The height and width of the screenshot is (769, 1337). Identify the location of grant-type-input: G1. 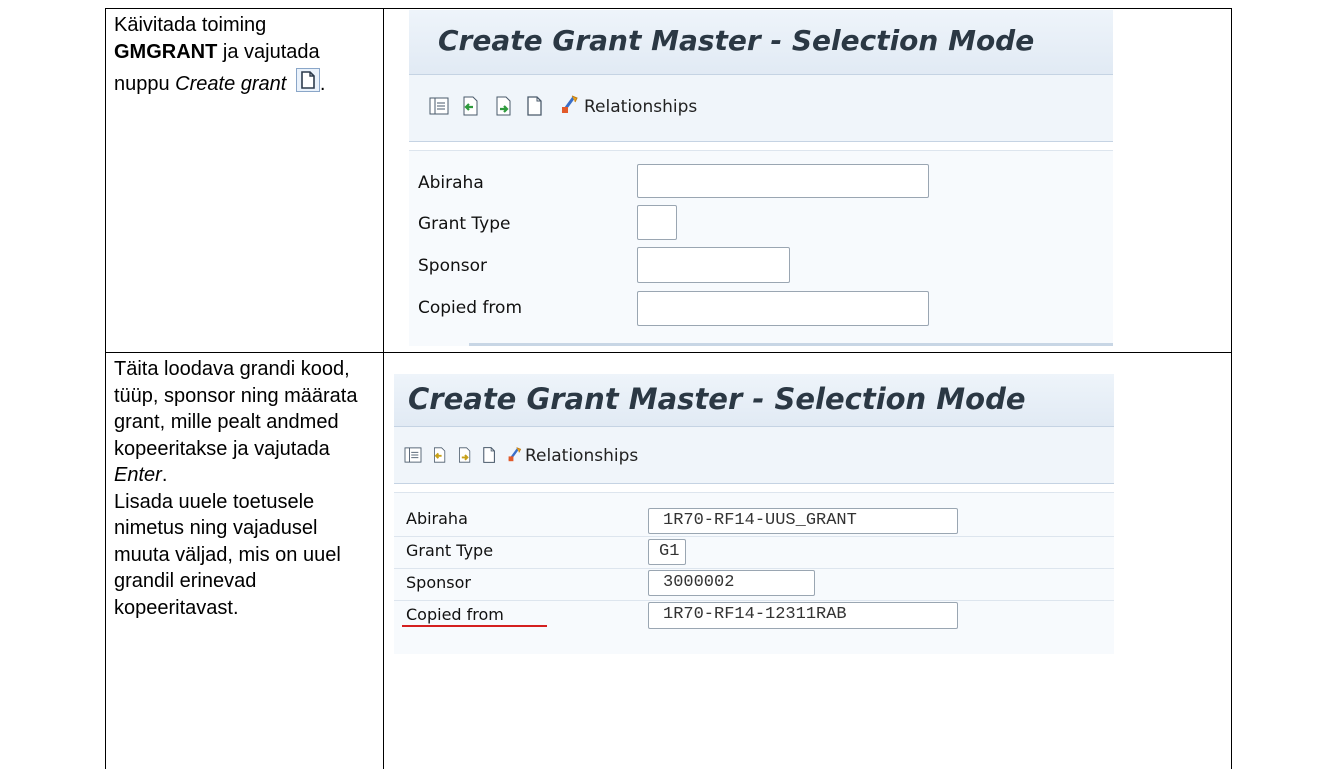
(667, 552).